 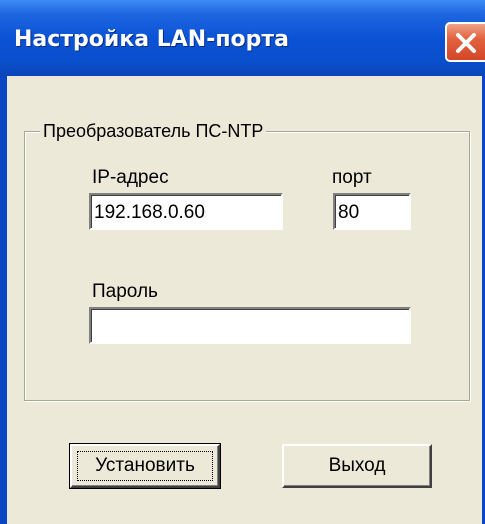 I want to click on set-button: Установить, so click(x=145, y=466).